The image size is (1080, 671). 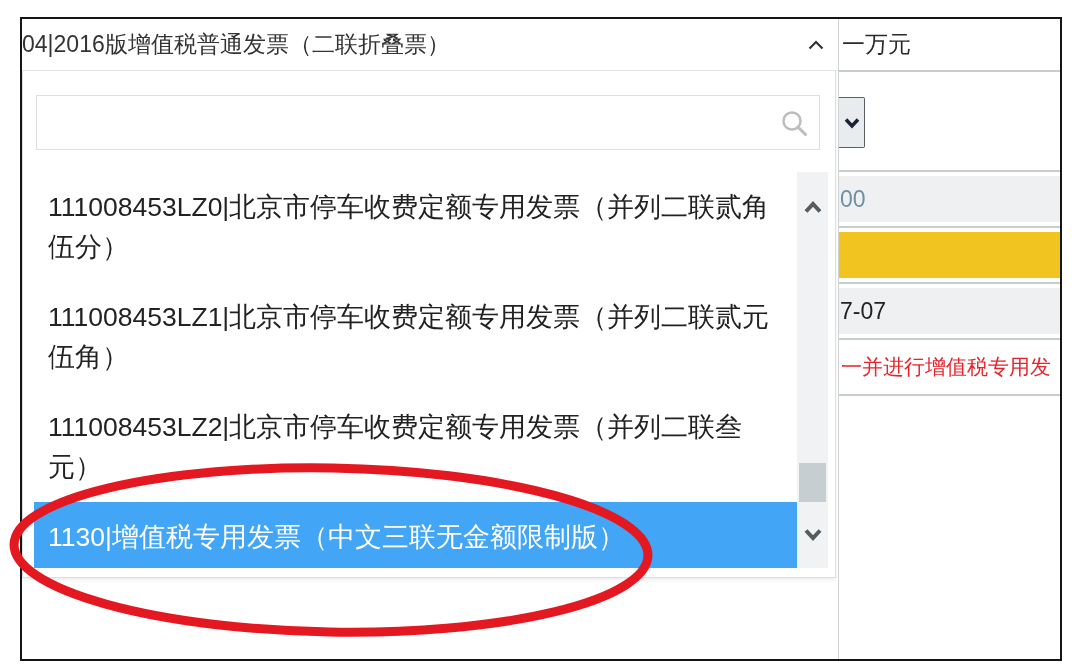 I want to click on warning-text: 一并进行增值税专用发, so click(x=945, y=367).